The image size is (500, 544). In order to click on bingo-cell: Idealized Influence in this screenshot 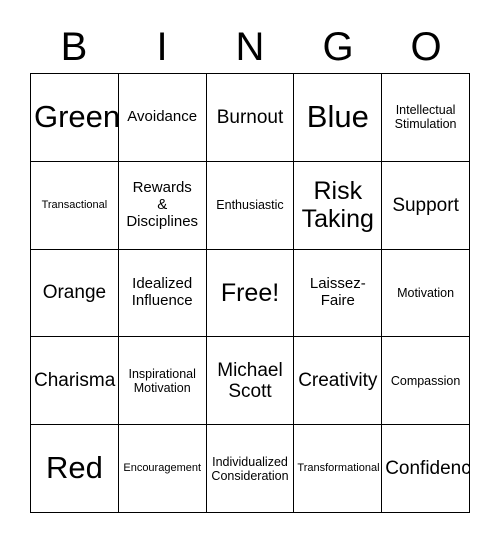, I will do `click(162, 293)`.